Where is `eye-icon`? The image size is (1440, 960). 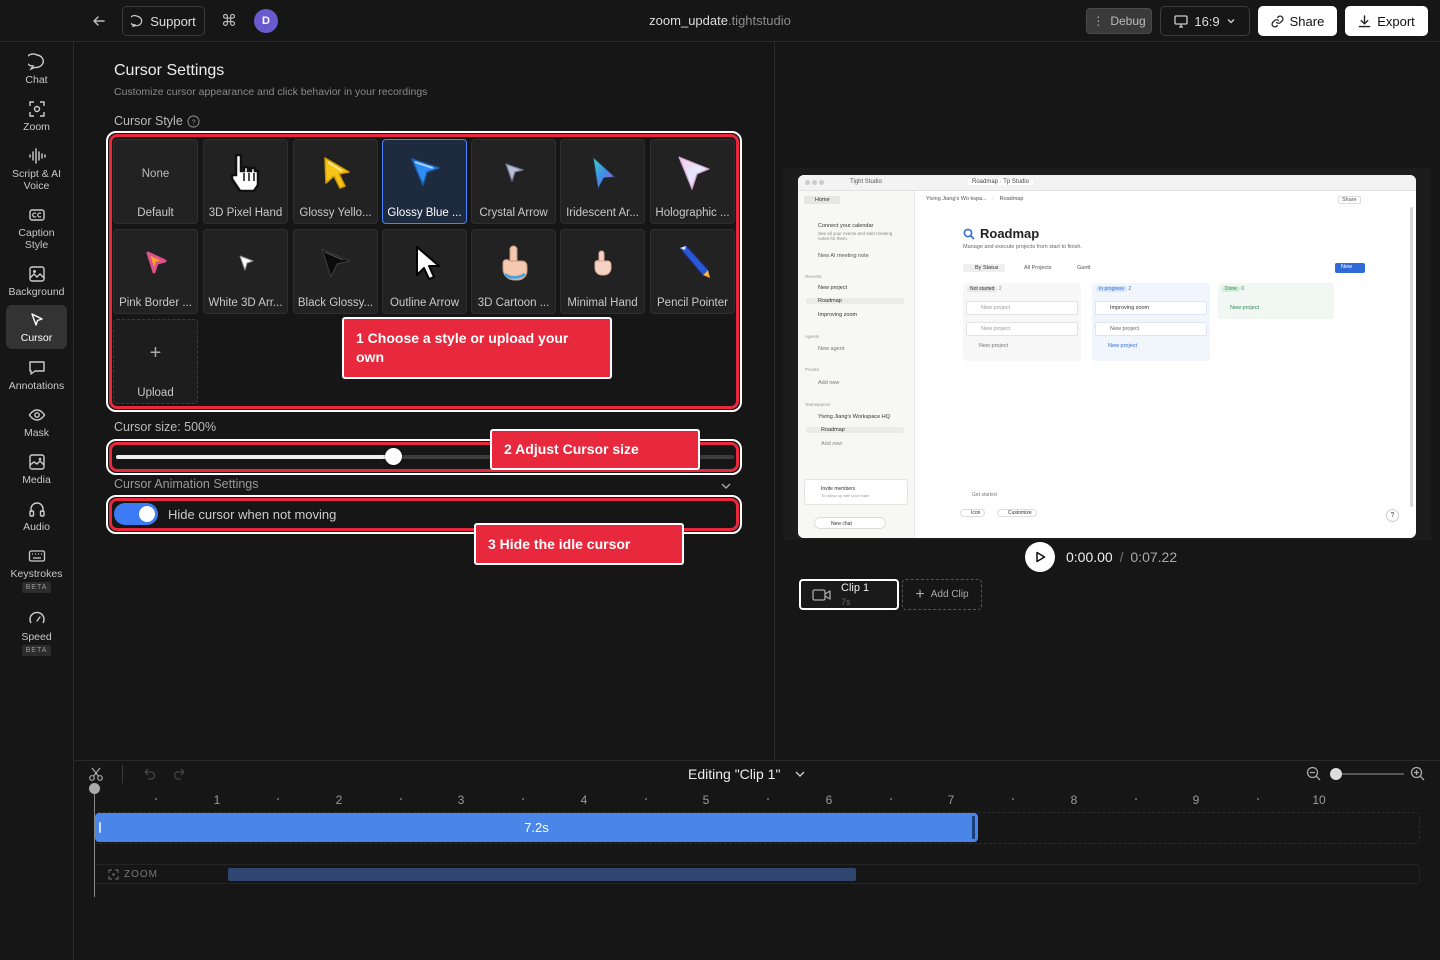 eye-icon is located at coordinates (36, 414).